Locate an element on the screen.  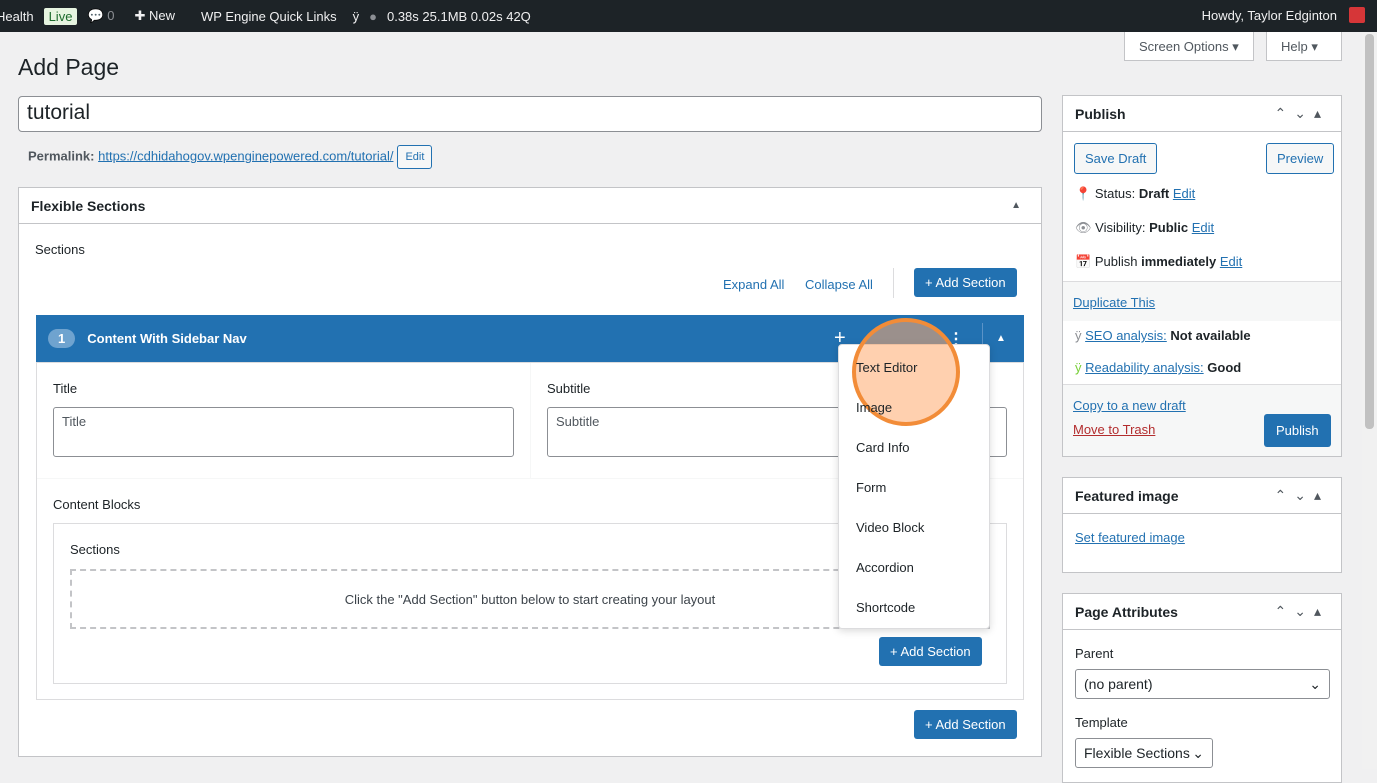
divider is located at coordinates (893, 283).